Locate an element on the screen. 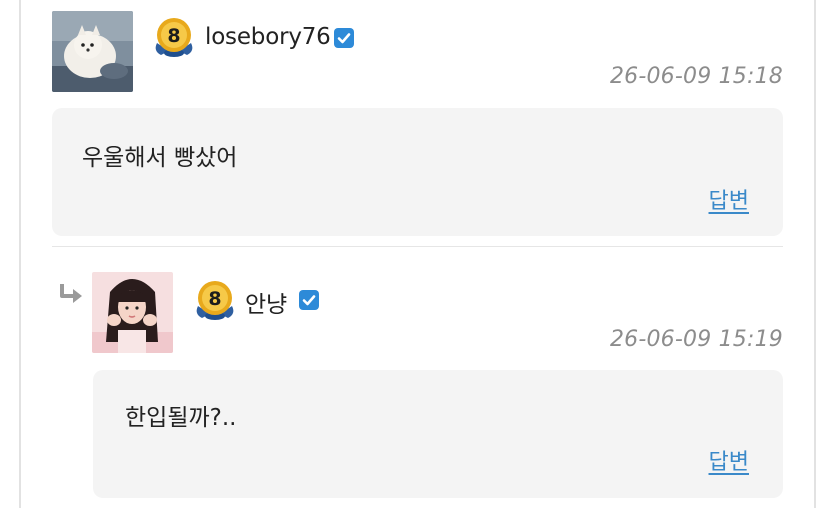 This screenshot has height=508, width=835. girl-photo-avatar is located at coordinates (132, 312).